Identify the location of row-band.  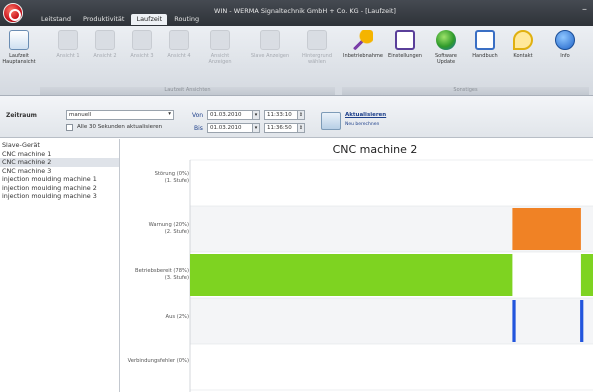
(391, 321).